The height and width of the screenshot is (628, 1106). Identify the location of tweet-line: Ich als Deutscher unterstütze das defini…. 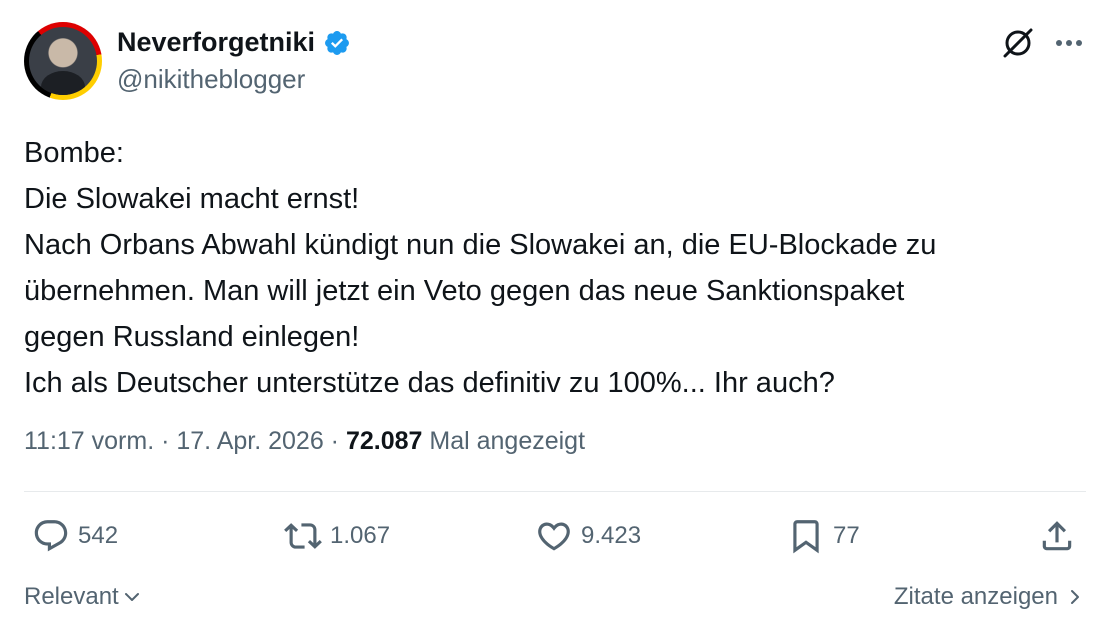
(429, 383).